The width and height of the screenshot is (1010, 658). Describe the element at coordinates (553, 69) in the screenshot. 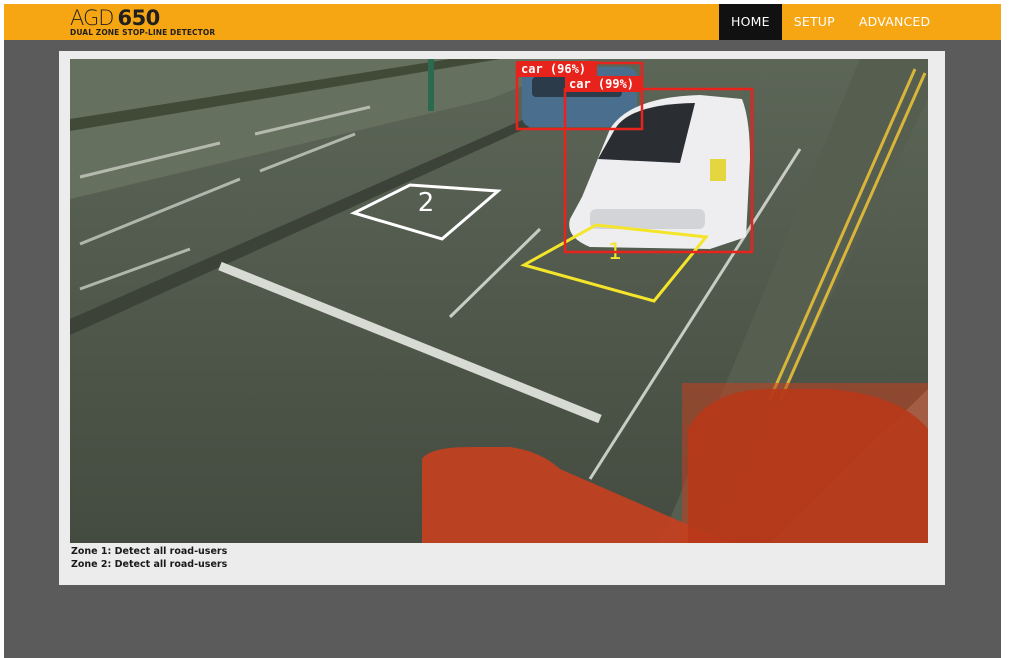

I see `detection-label-car-96: car (96%)` at that location.